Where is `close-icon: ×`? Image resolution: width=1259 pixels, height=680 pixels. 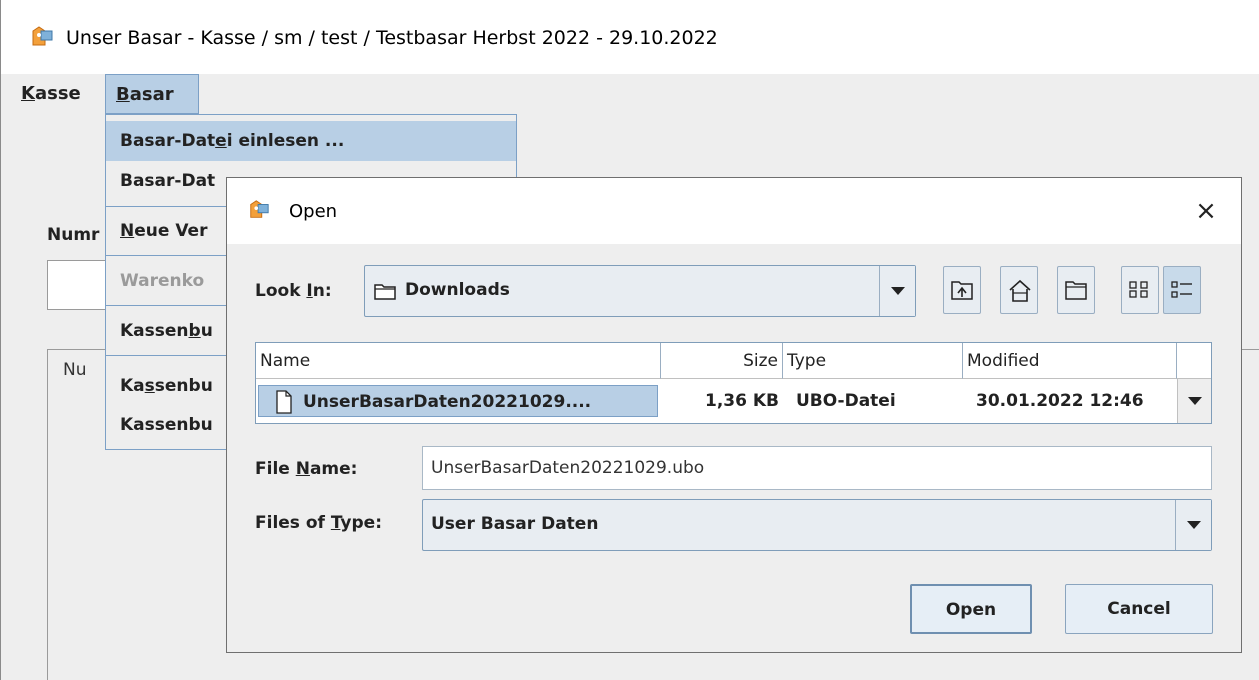
close-icon: × is located at coordinates (1206, 211).